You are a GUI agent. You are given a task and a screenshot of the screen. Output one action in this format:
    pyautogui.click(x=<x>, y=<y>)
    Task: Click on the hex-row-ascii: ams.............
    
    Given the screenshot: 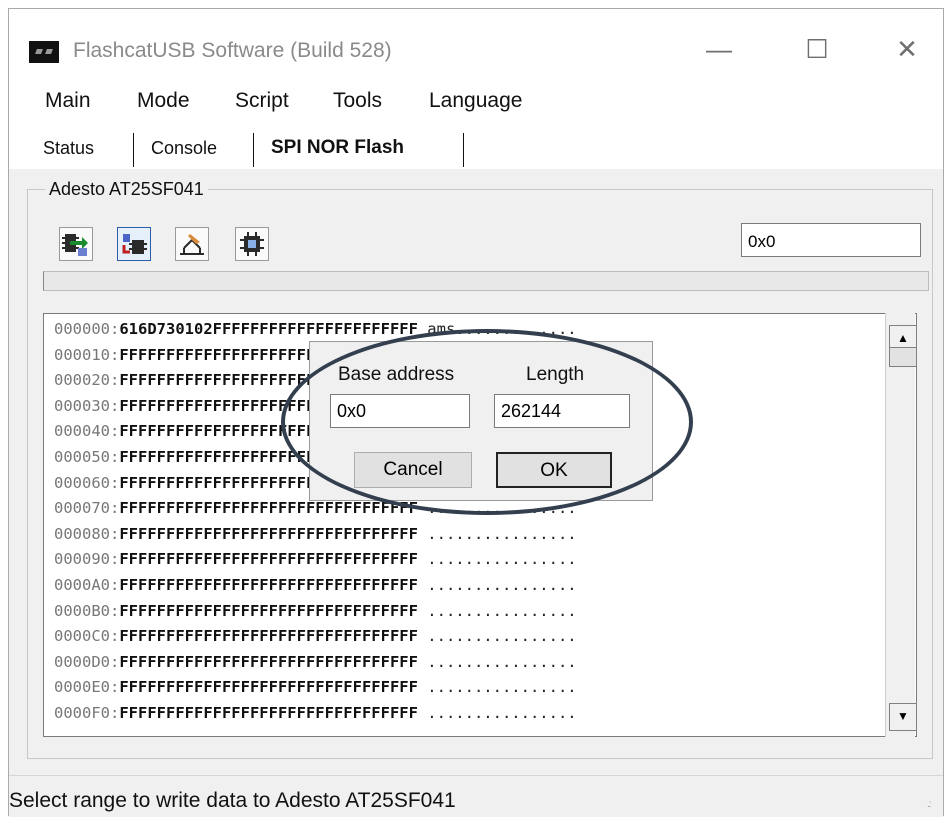 What is the action you would take?
    pyautogui.click(x=502, y=329)
    